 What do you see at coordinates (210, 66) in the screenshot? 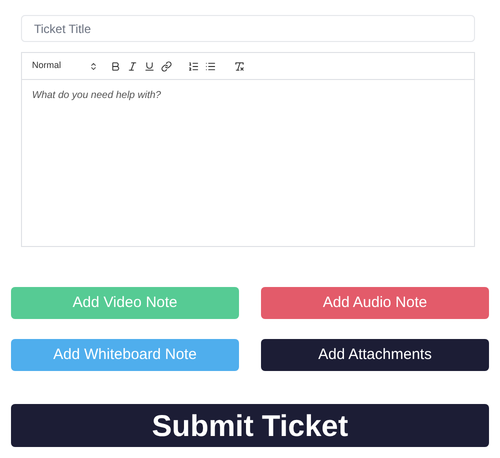
I see `bullet-list-icon` at bounding box center [210, 66].